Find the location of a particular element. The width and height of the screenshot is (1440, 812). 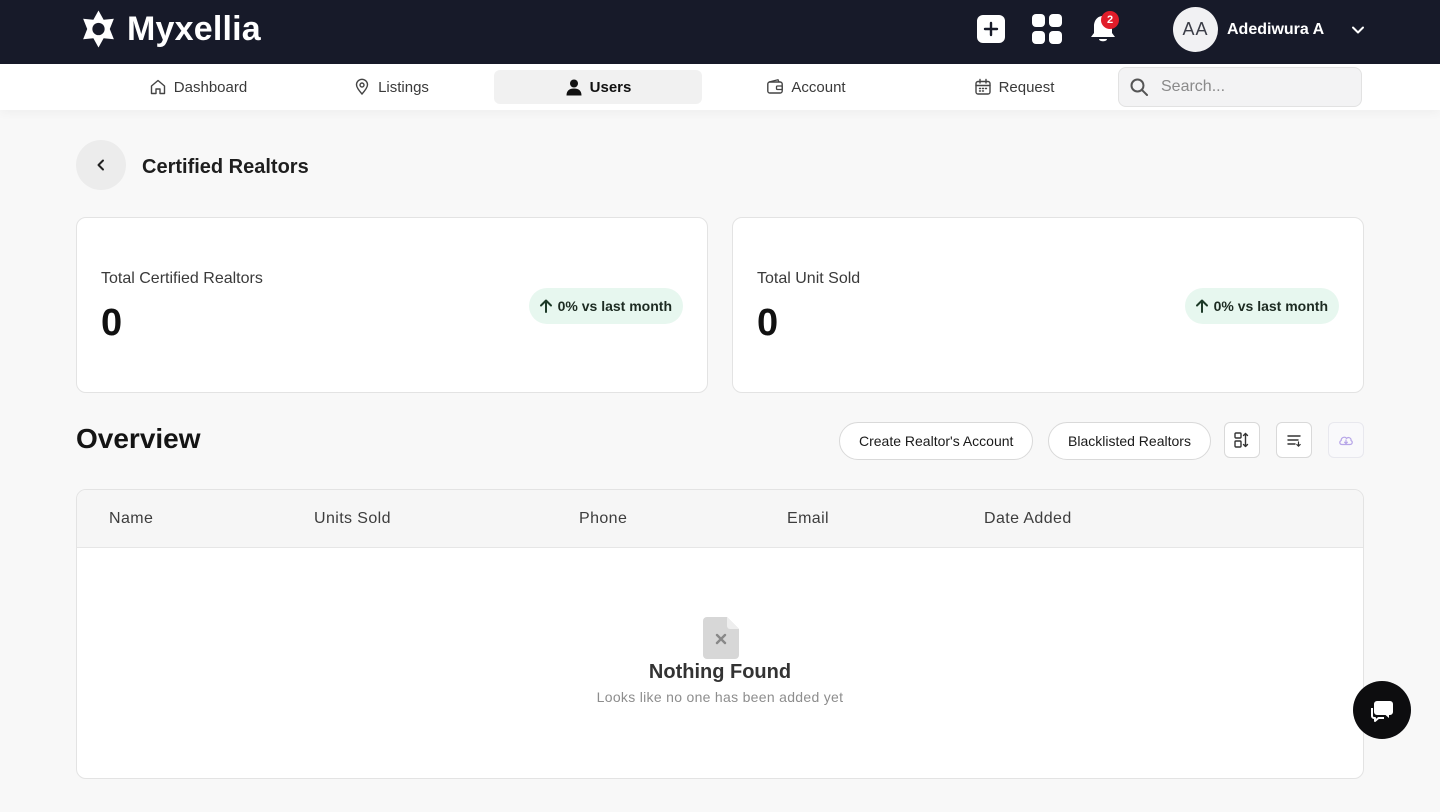

back-button is located at coordinates (101, 165).